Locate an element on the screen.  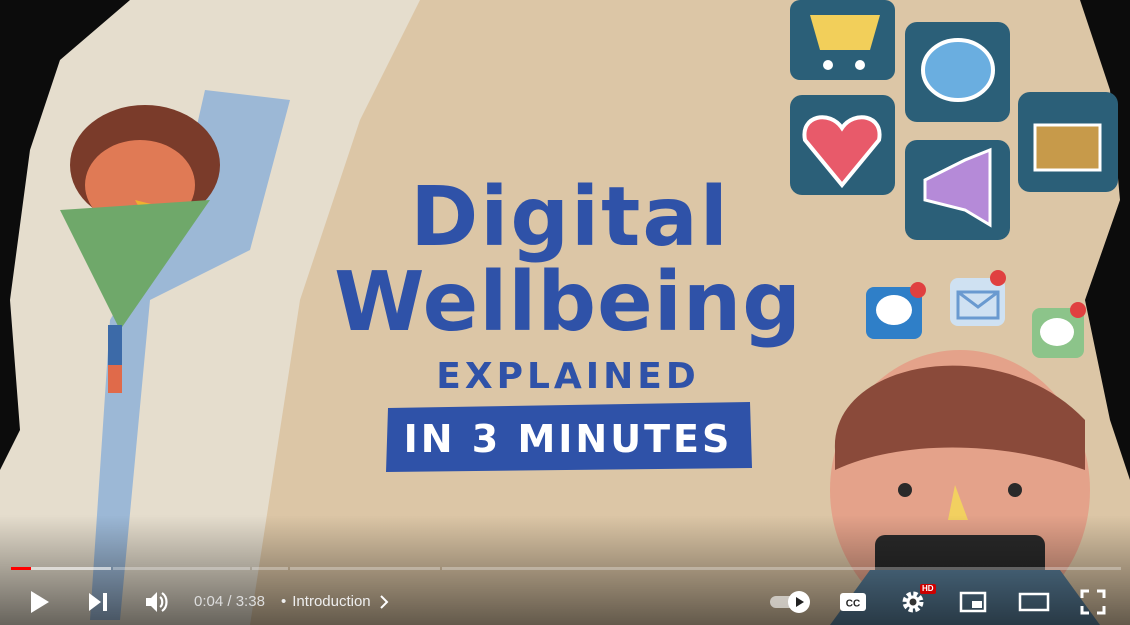
title-subtitle: EXPLAINED is located at coordinates (568, 376).